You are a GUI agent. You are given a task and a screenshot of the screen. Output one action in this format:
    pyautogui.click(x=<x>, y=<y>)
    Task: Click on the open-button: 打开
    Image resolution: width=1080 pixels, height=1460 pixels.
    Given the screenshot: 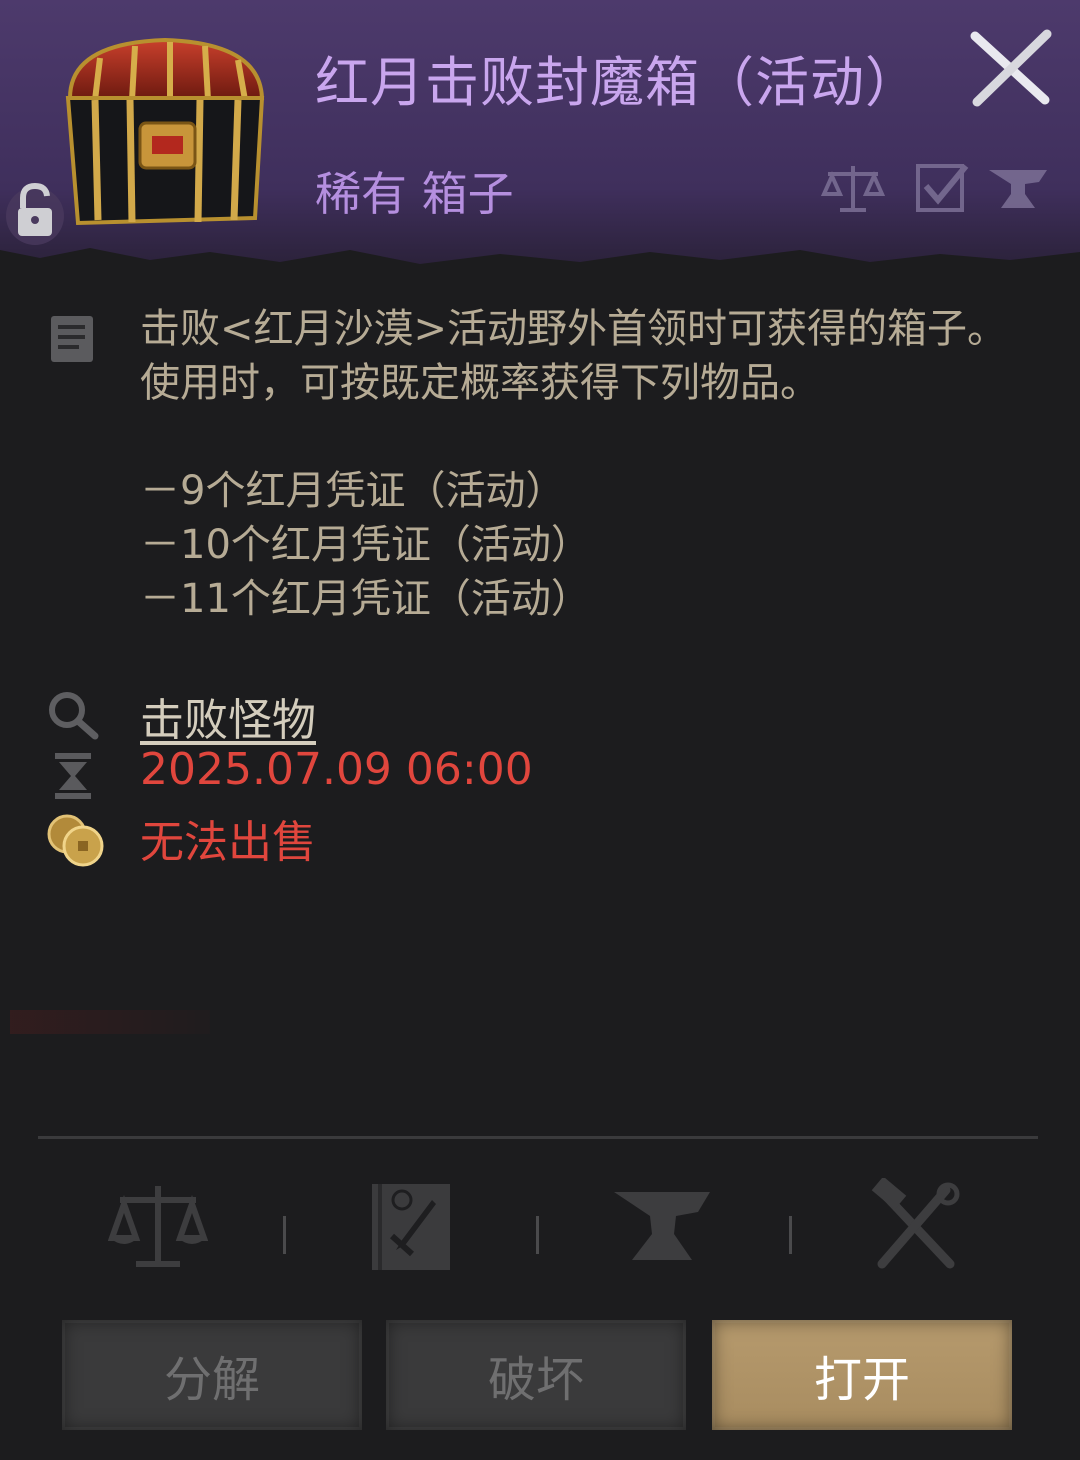 What is the action you would take?
    pyautogui.click(x=862, y=1375)
    